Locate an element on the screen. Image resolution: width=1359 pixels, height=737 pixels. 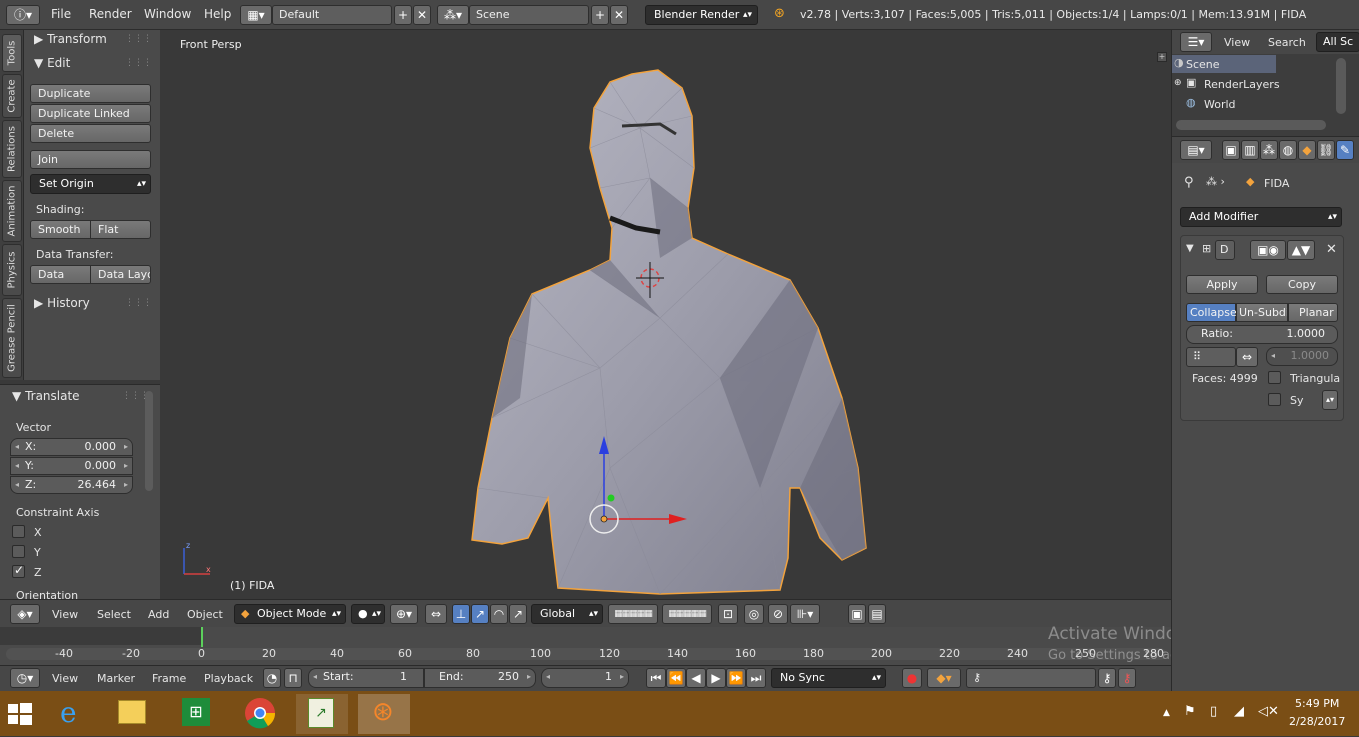
tab-tools: Tools is located at coordinates (12, 53).